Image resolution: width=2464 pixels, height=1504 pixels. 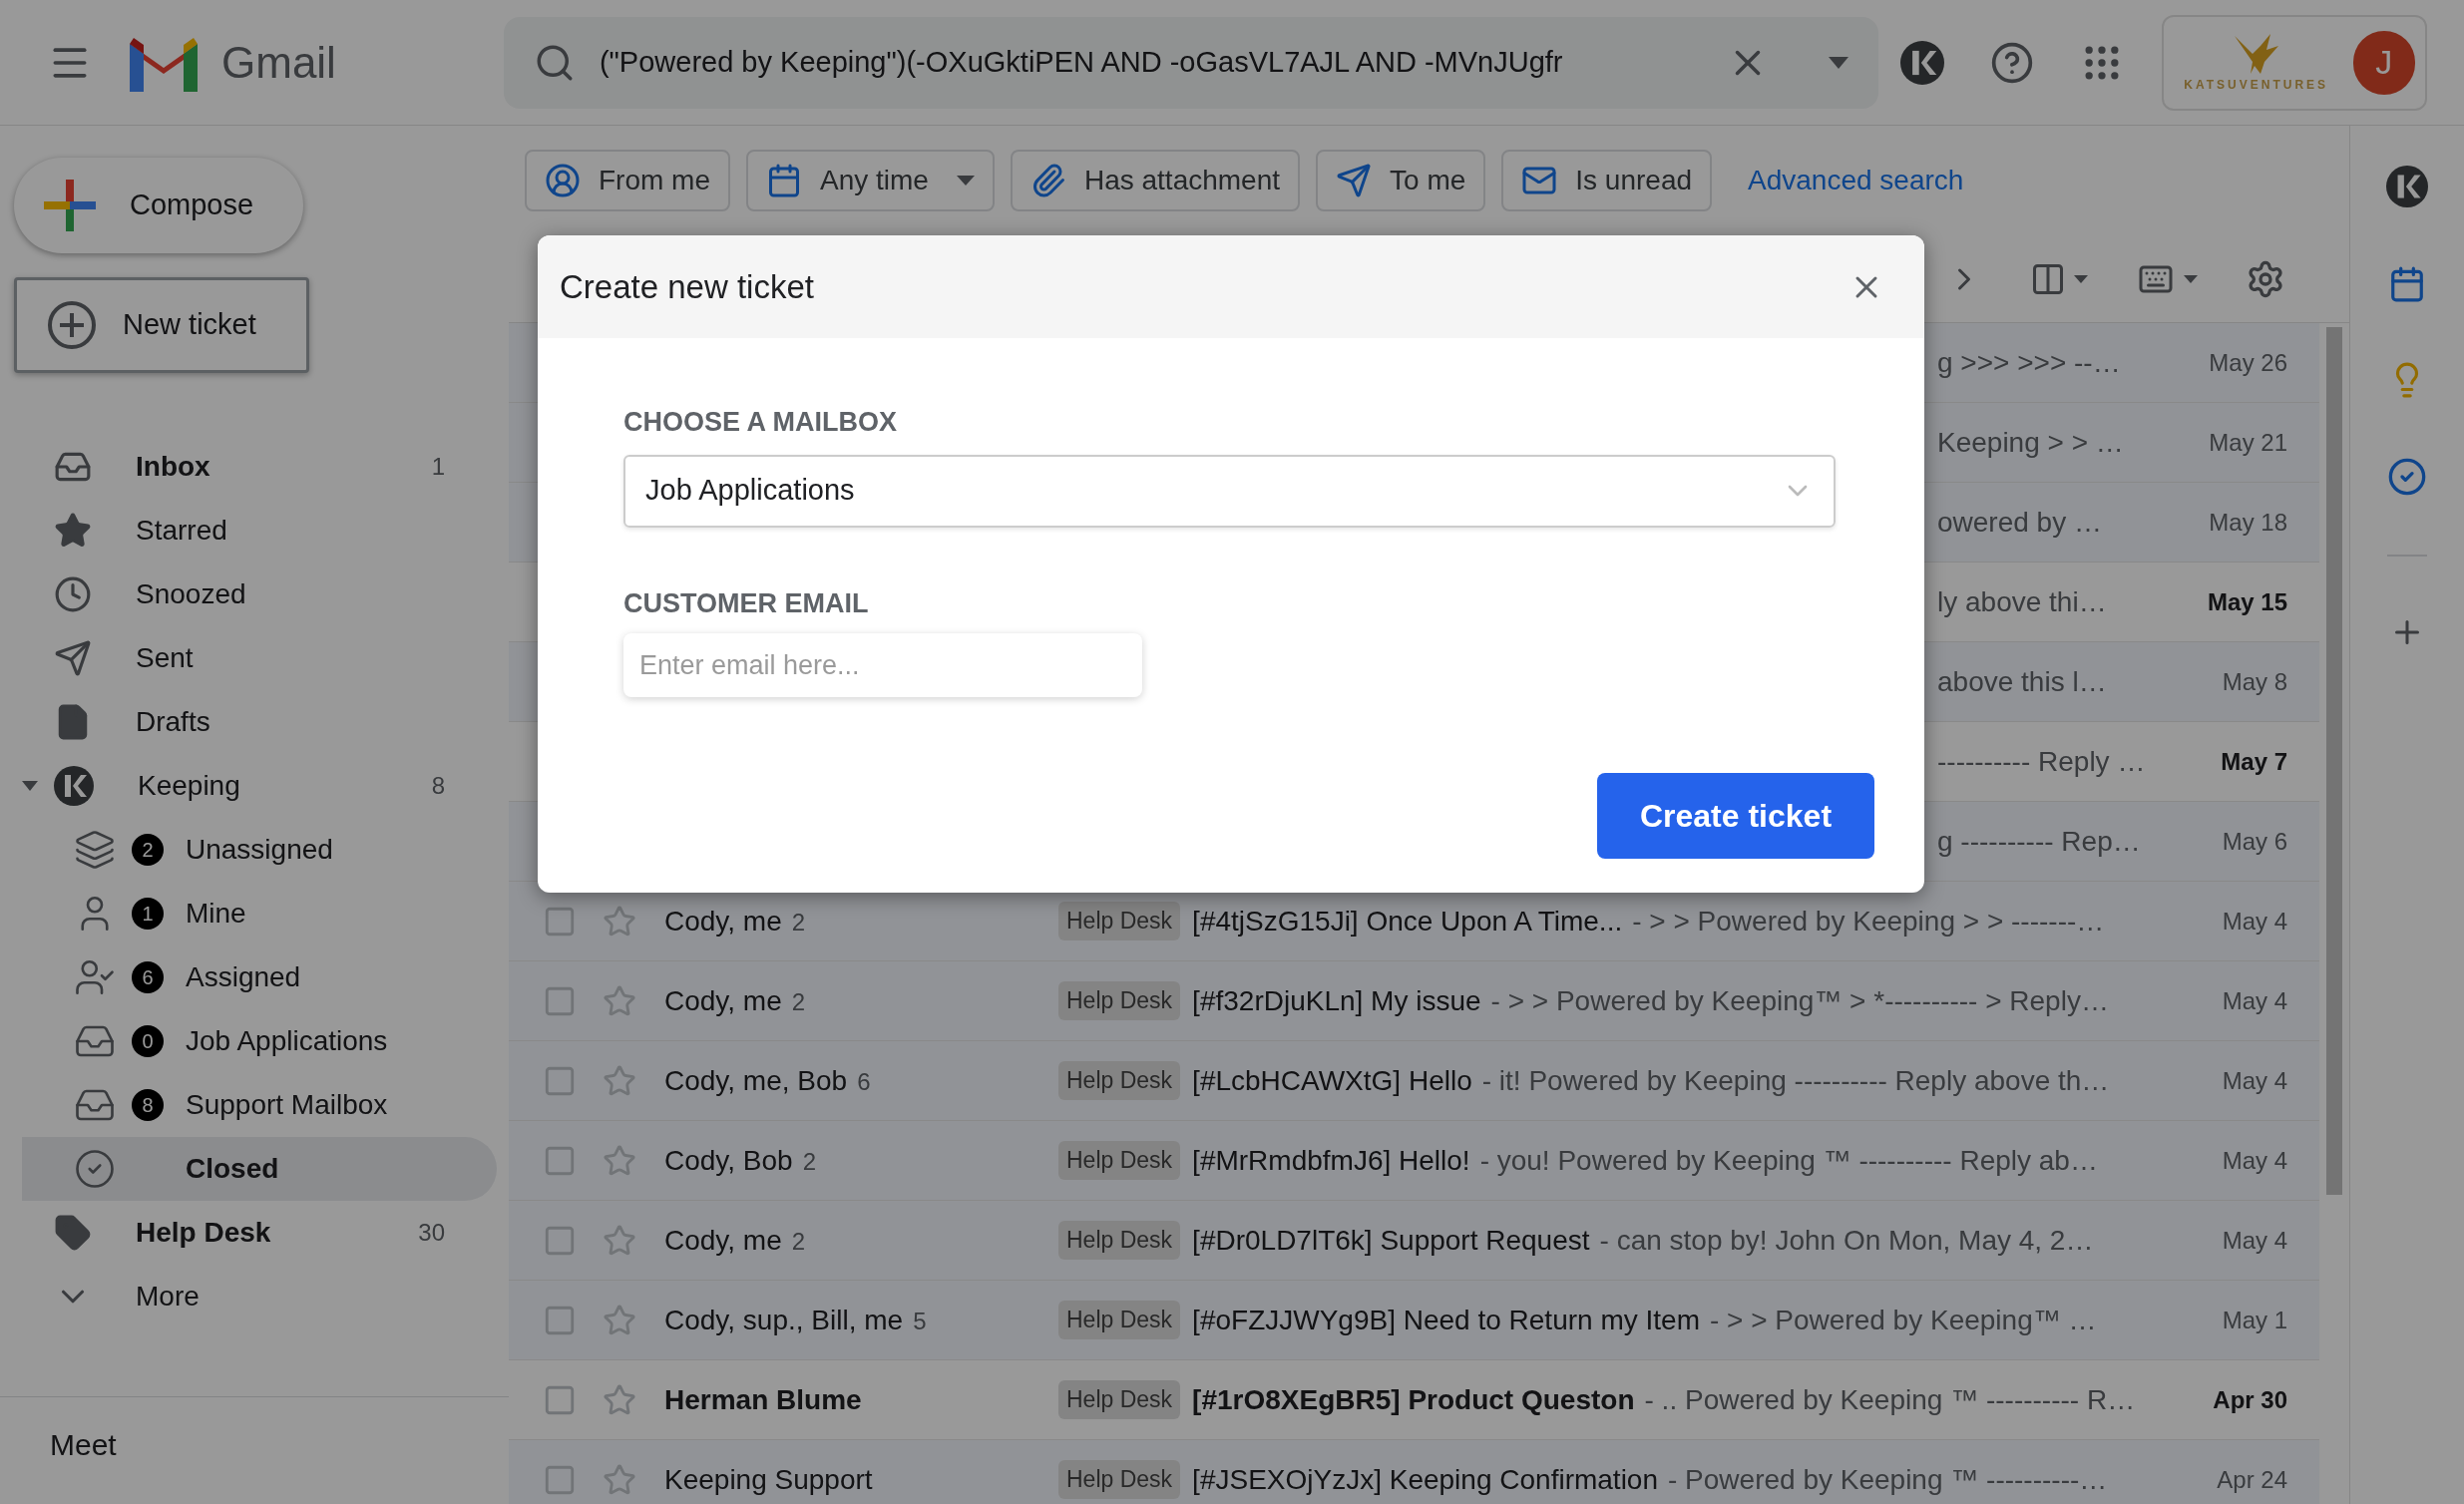 I want to click on count-badge: 8, so click(x=148, y=1105).